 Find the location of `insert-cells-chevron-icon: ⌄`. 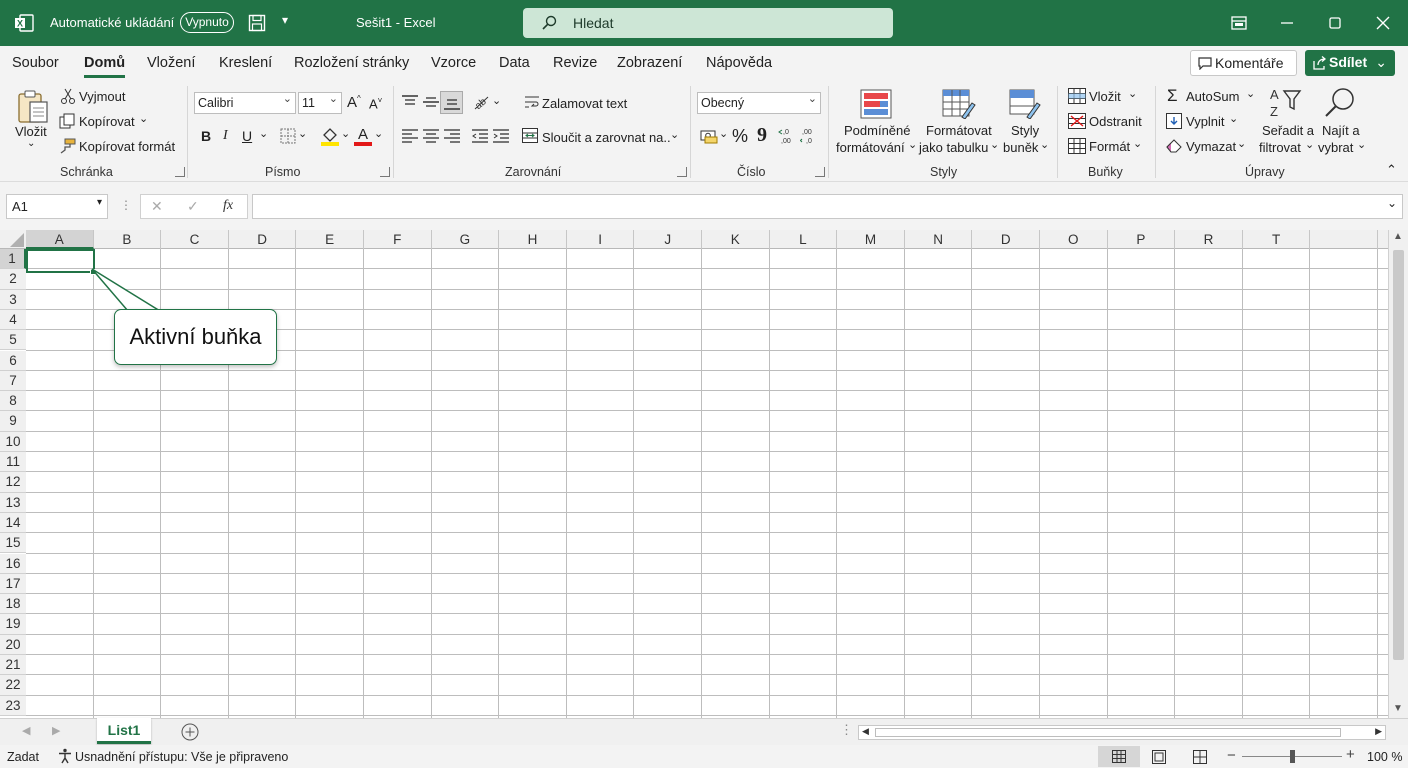

insert-cells-chevron-icon: ⌄ is located at coordinates (1132, 93).